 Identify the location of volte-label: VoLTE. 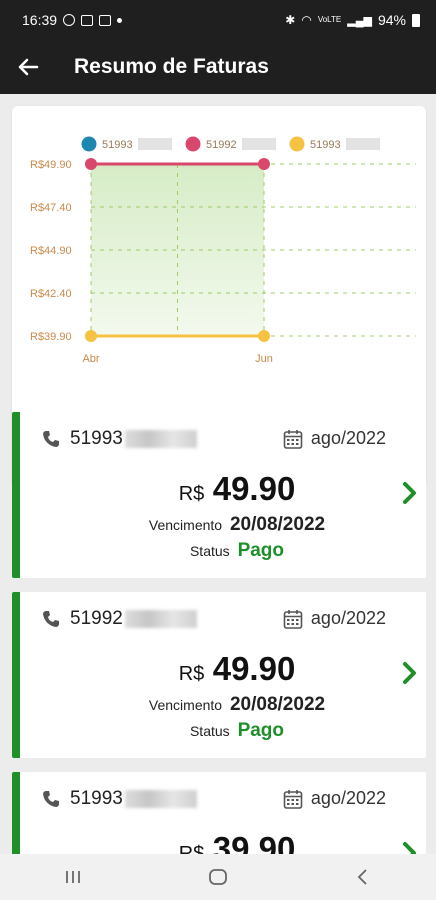
(329, 19).